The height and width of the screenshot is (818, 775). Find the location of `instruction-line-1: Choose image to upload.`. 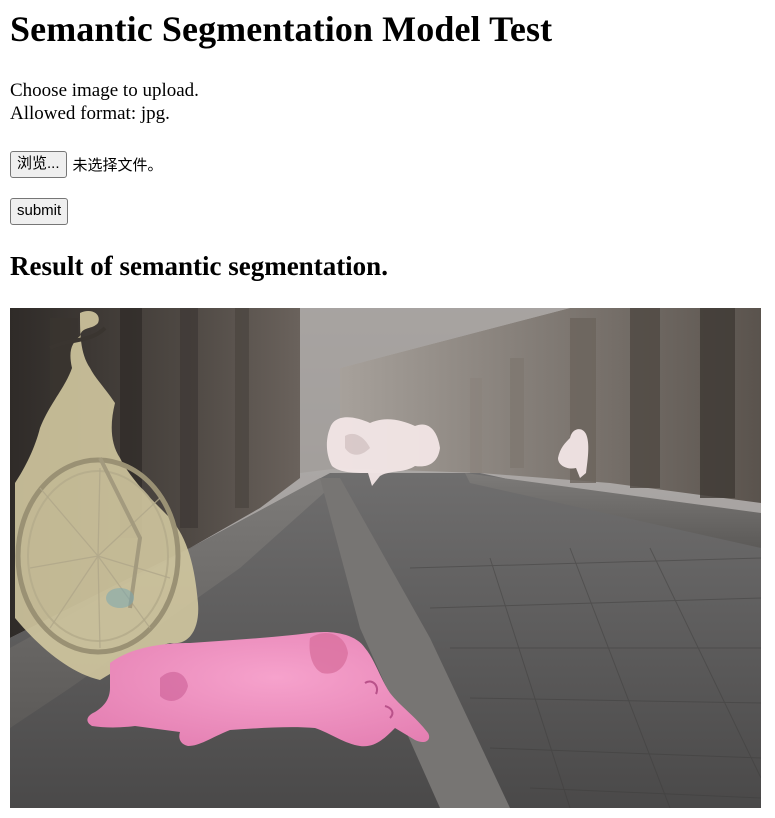

instruction-line-1: Choose image to upload. is located at coordinates (104, 90).